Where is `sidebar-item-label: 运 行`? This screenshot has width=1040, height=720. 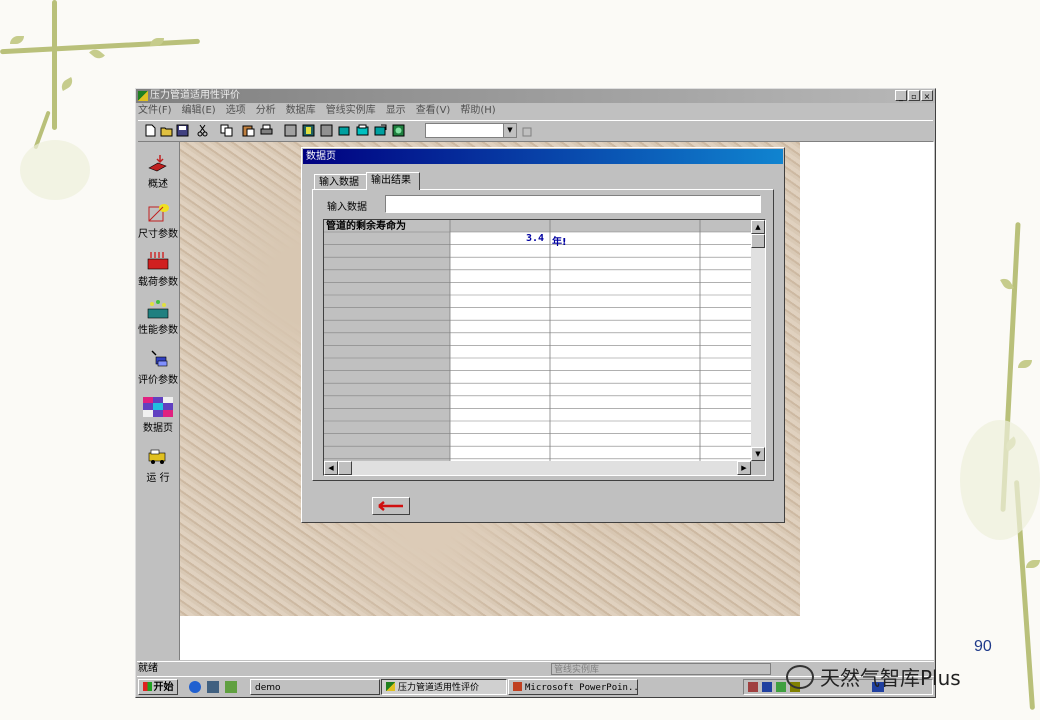
sidebar-item-label: 运 行 is located at coordinates (158, 478).